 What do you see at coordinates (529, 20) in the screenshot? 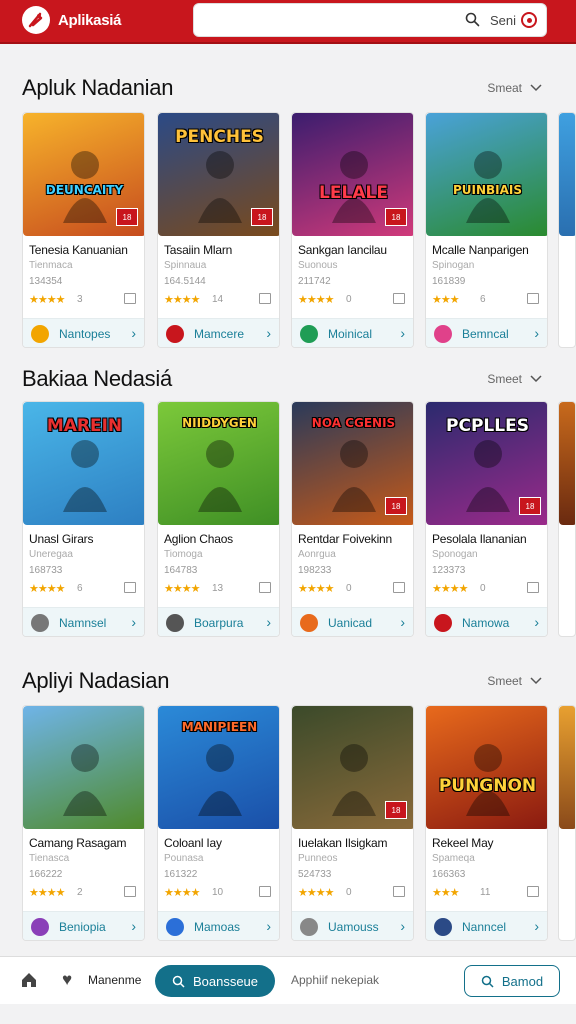
I see `voice-search-icon` at bounding box center [529, 20].